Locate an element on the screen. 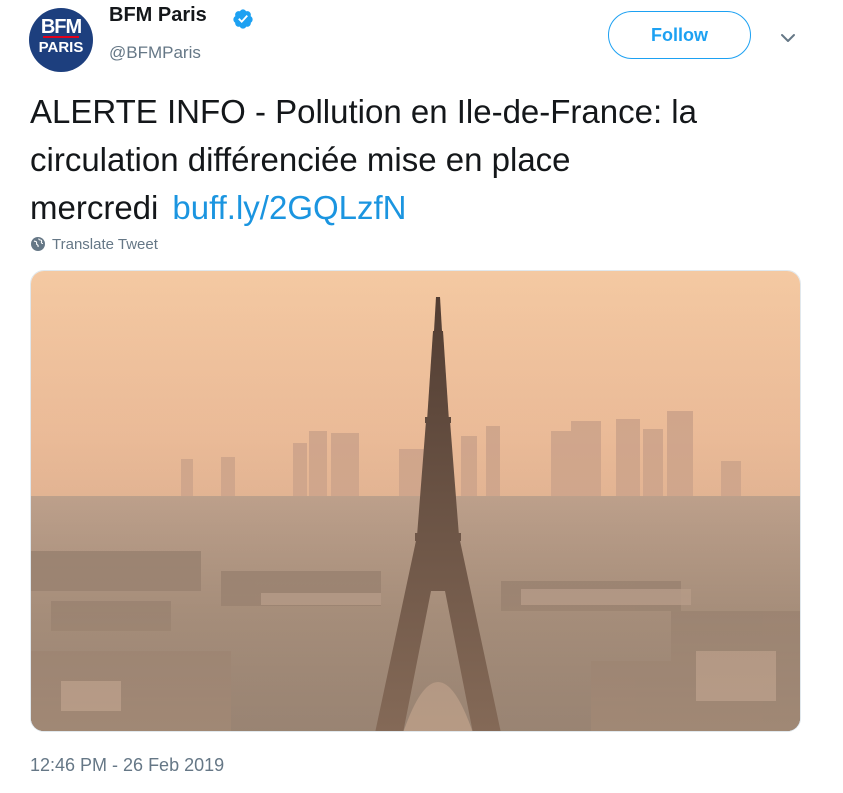 This screenshot has width=843, height=793. translate-tweet-button: Translate Tweet is located at coordinates (94, 244).